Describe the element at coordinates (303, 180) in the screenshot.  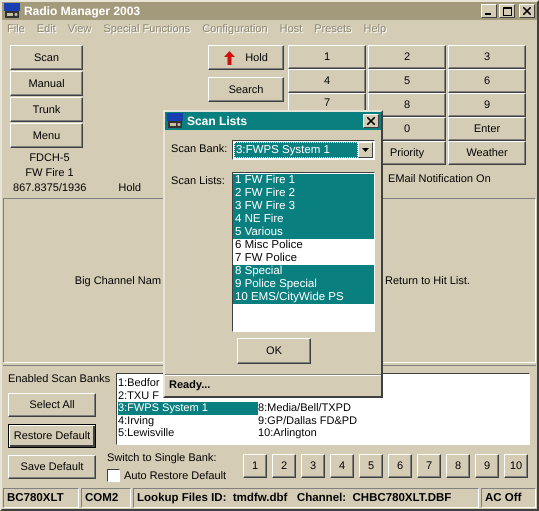
I see `scan-list-item: 1 FW Fire 1` at that location.